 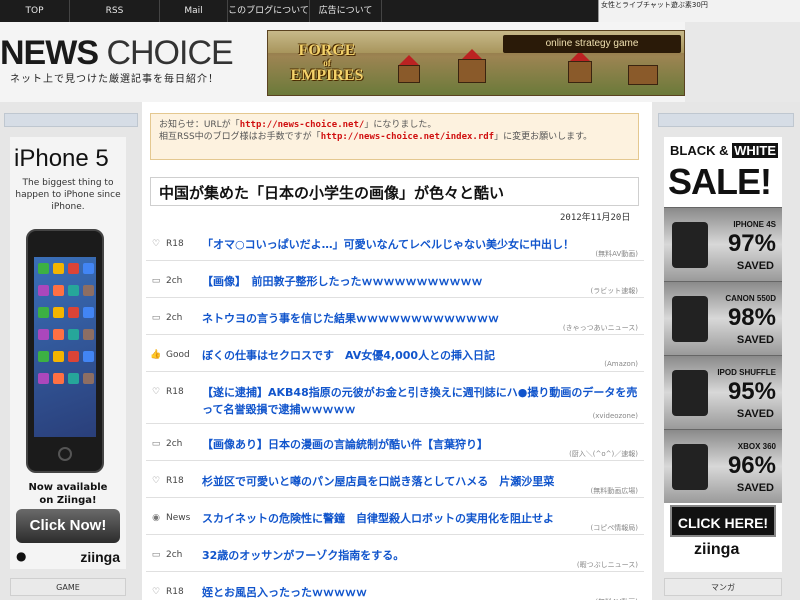 I want to click on game-section-label: GAME, so click(x=68, y=587).